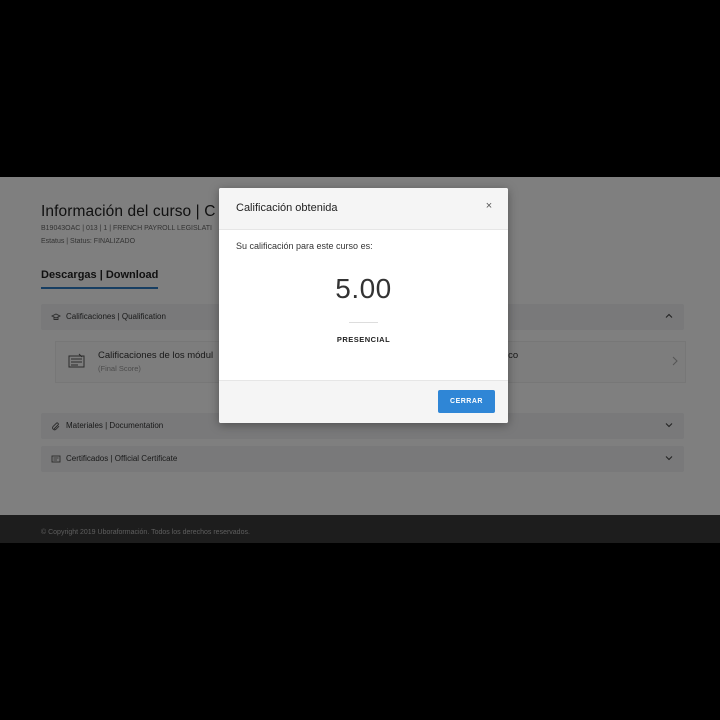 This screenshot has height=720, width=720. I want to click on close-button: CERRAR, so click(466, 401).